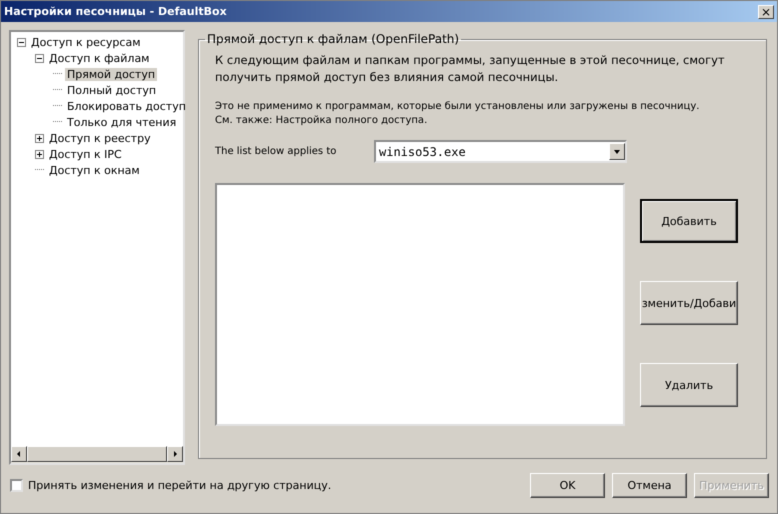 The height and width of the screenshot is (514, 778). What do you see at coordinates (321, 121) in the screenshot?
I see `see-also-text: См. также: Настройка полного доступа.` at bounding box center [321, 121].